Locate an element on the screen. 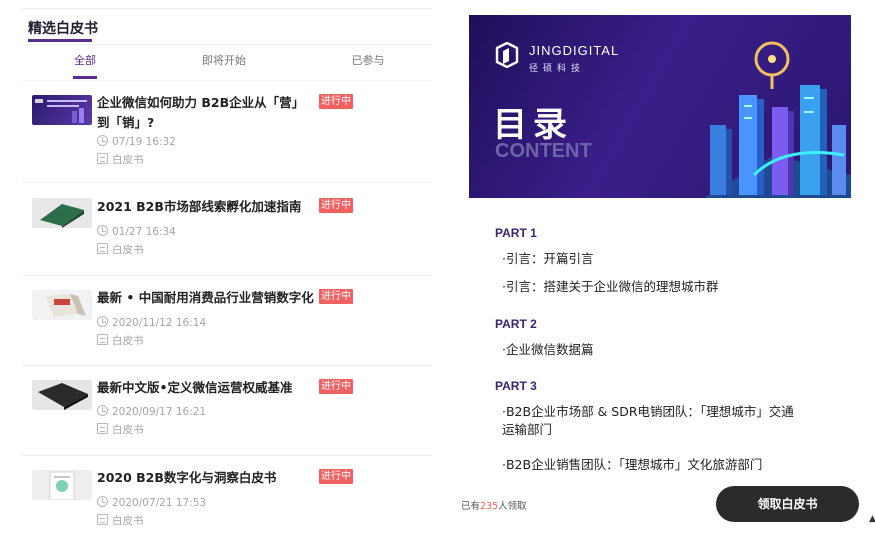  item-title: 企业微信如何助力 B2B企业从「营」到「销」? is located at coordinates (201, 112).